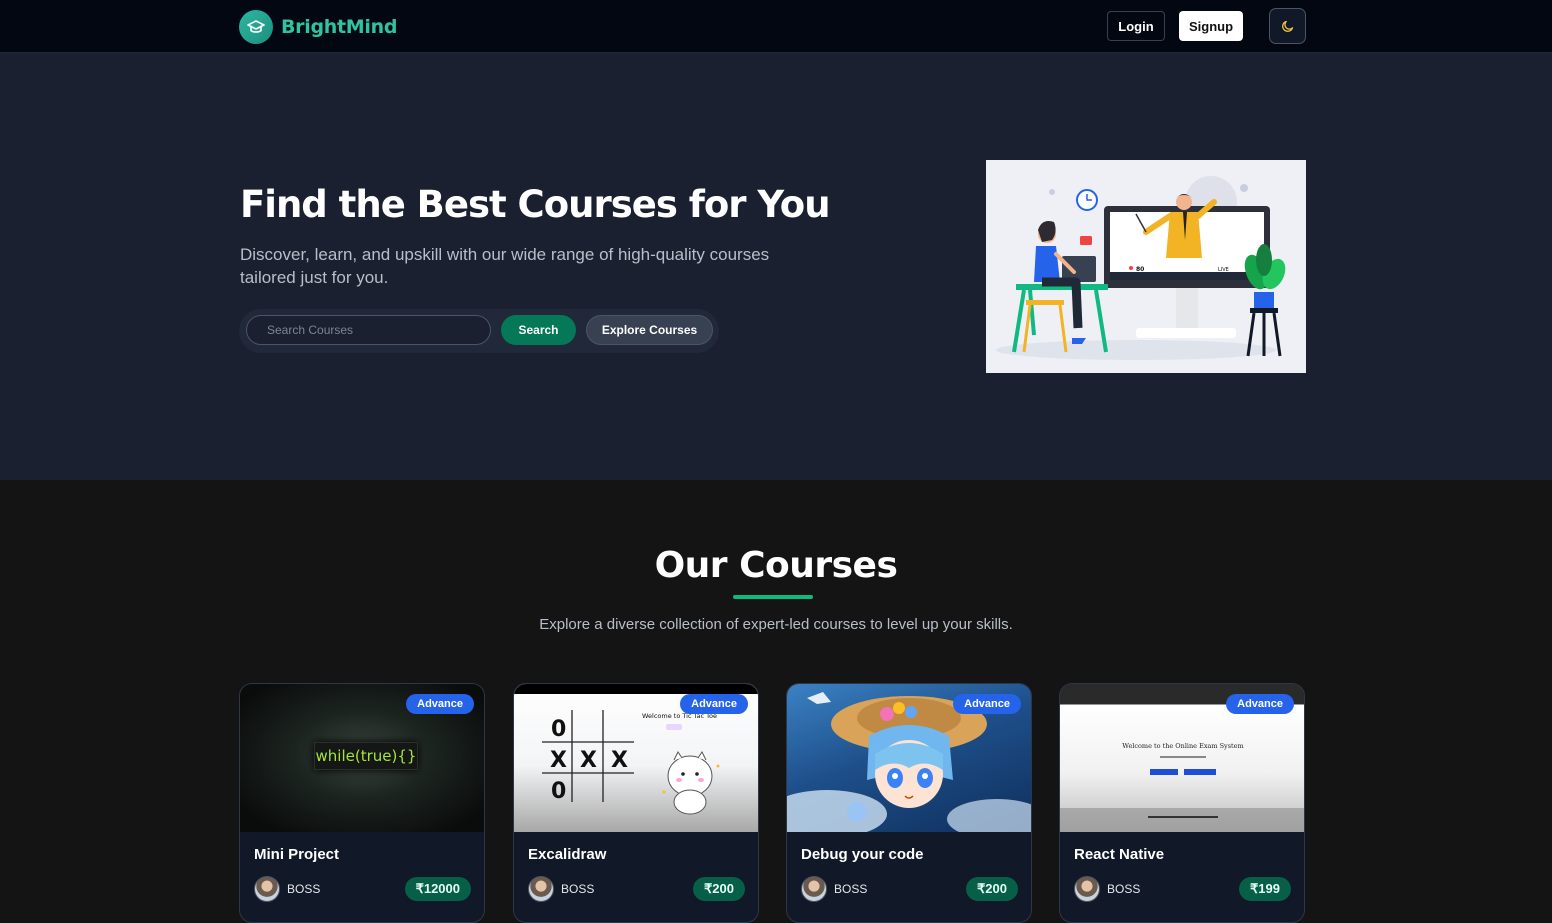  What do you see at coordinates (368, 330) in the screenshot?
I see `search-input` at bounding box center [368, 330].